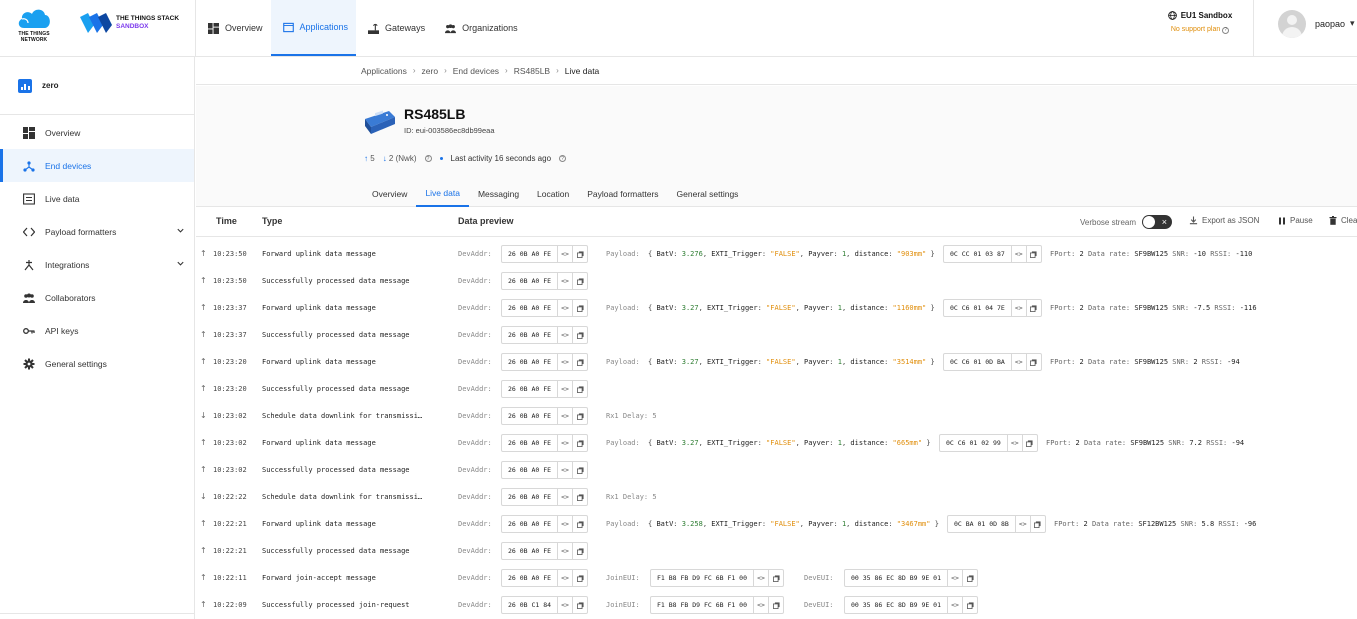  I want to click on ttn-logo: THE THINGS NETWORK, so click(34, 27).